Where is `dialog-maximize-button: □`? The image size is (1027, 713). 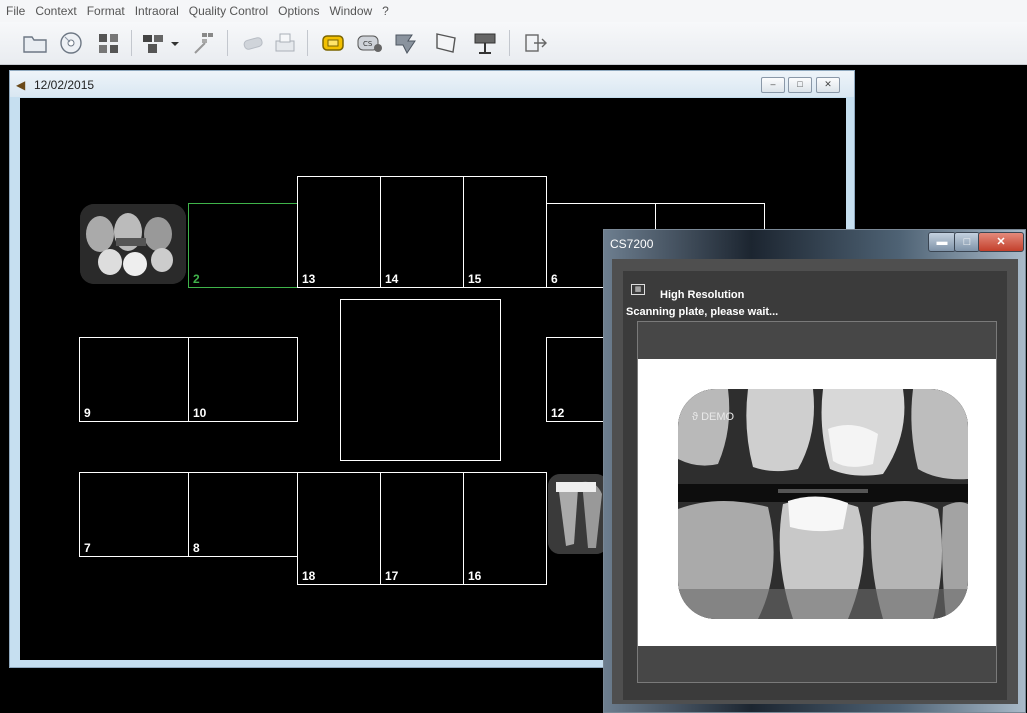 dialog-maximize-button: □ is located at coordinates (967, 242).